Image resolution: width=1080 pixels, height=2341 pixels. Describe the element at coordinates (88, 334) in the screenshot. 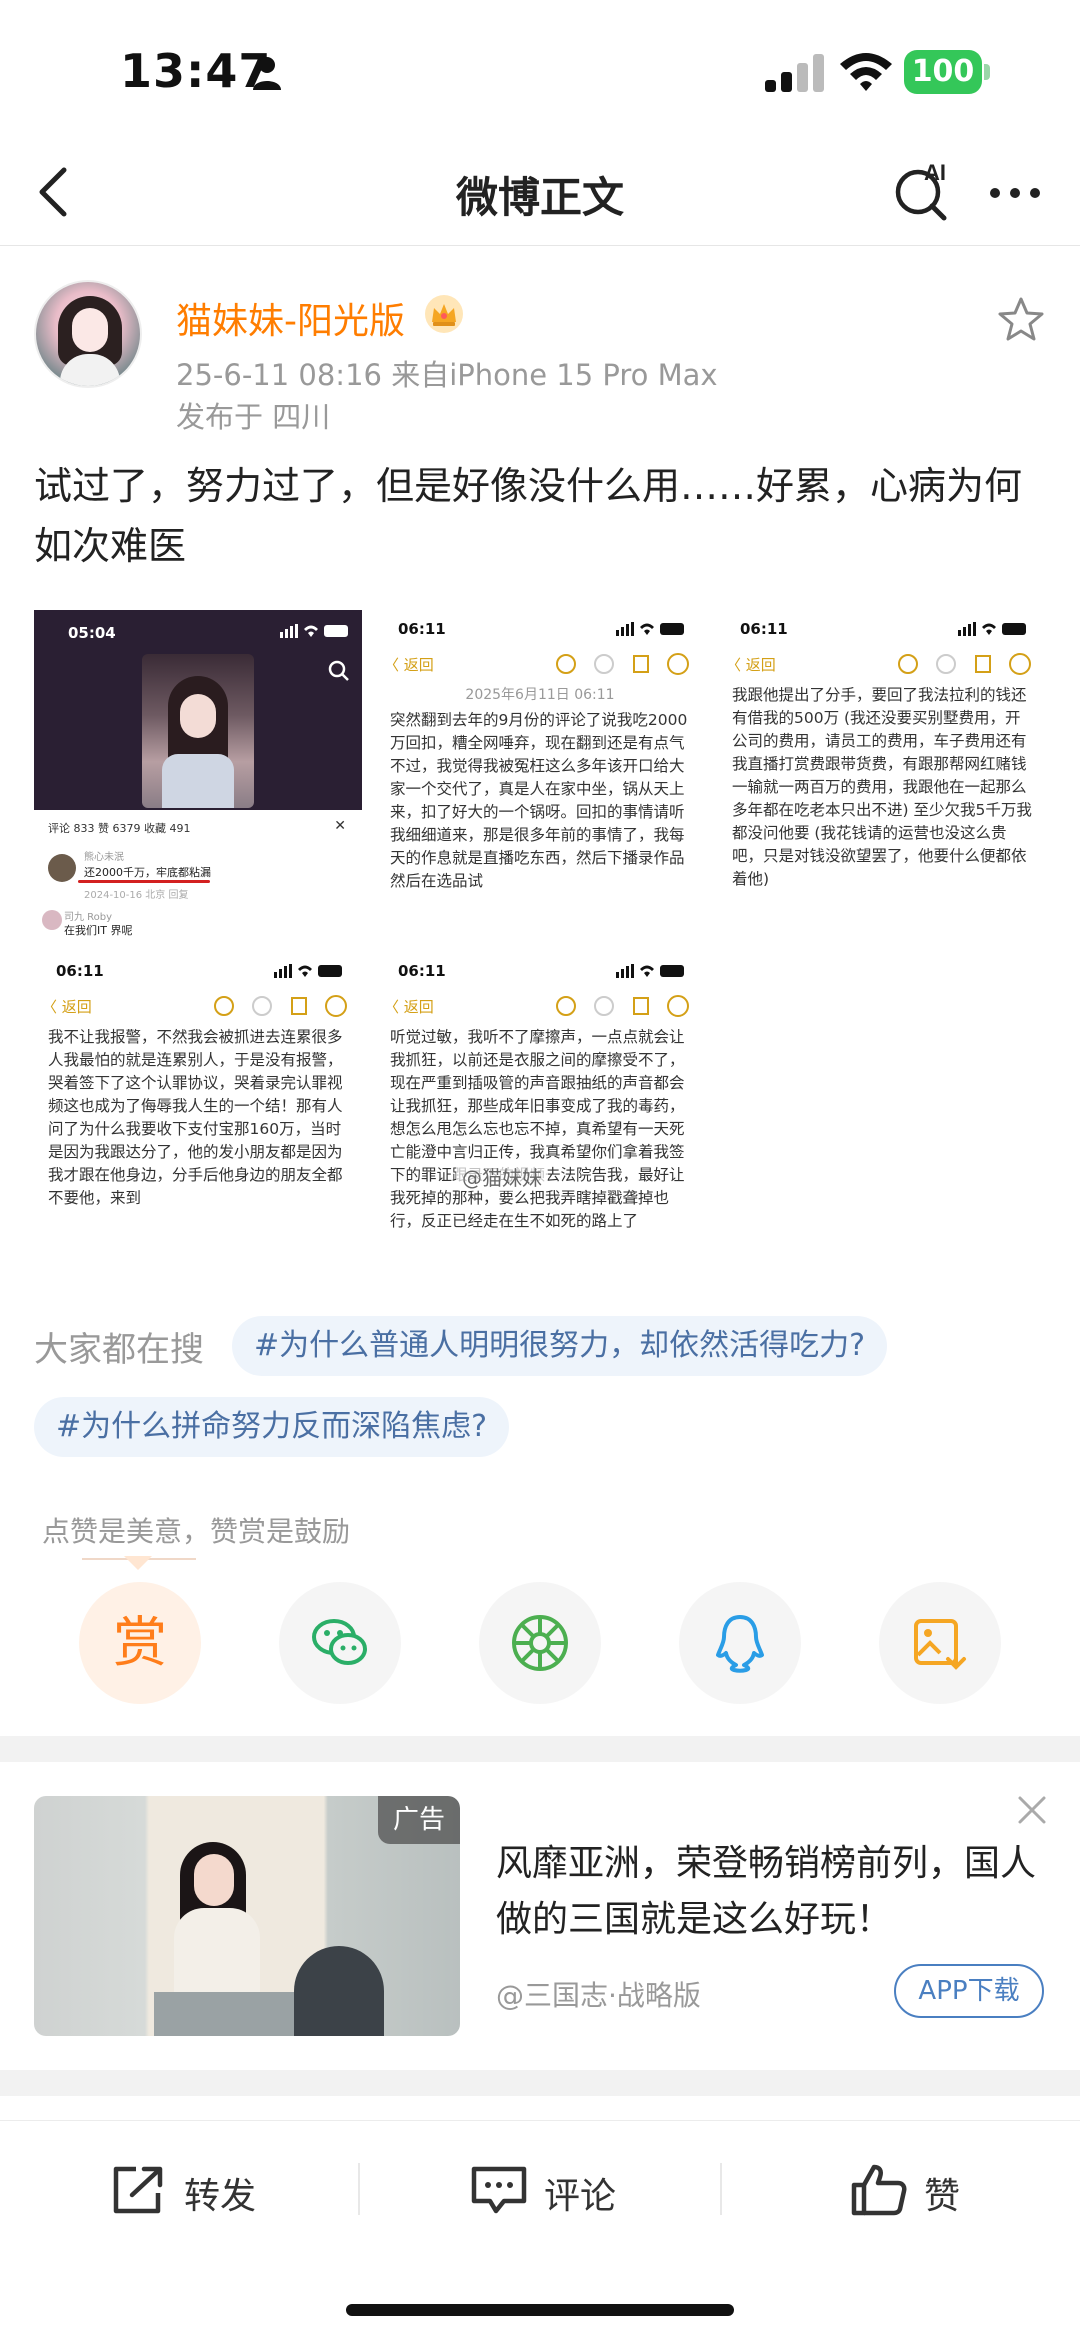

I see `avatar` at that location.